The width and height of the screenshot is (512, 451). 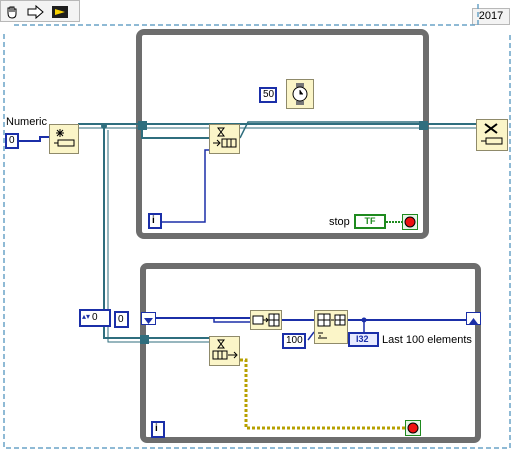 I want to click on release-queue-node, so click(x=492, y=135).